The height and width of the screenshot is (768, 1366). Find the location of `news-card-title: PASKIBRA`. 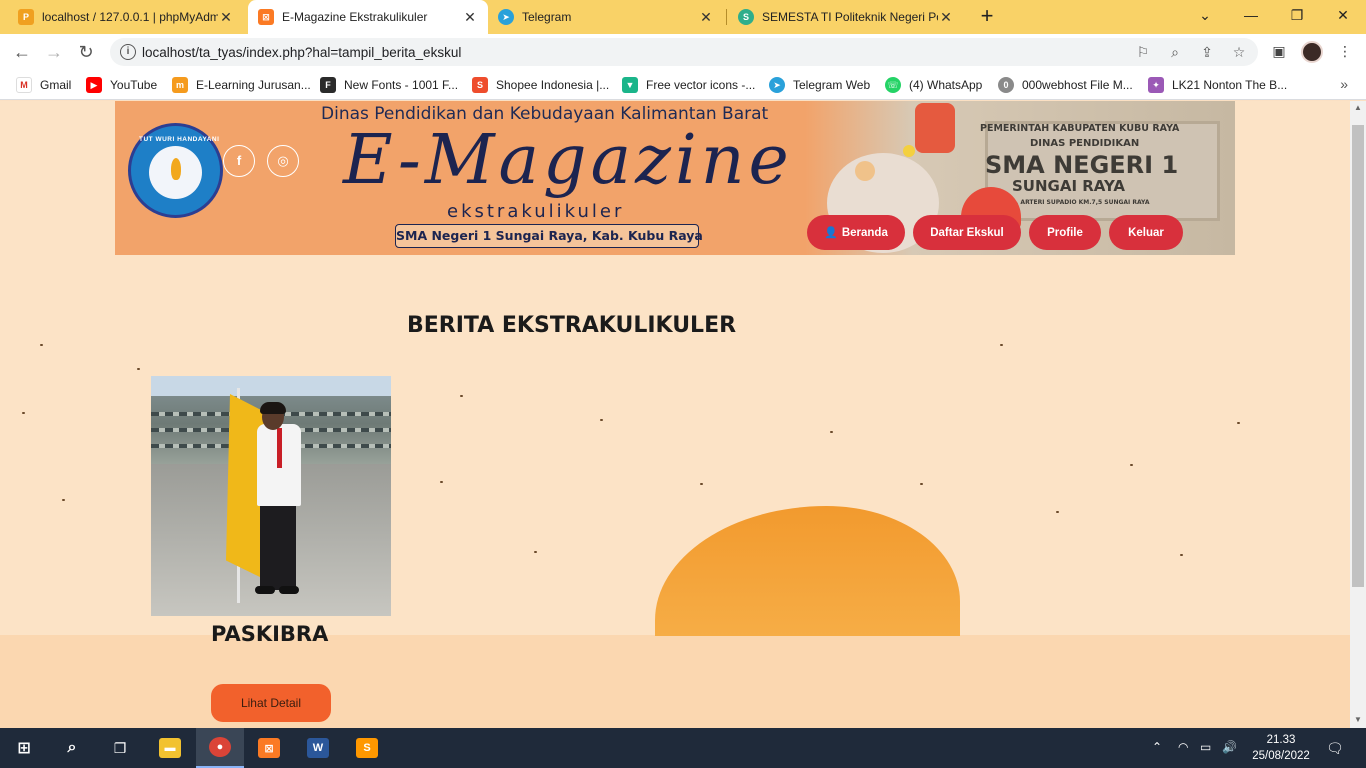

news-card-title: PASKIBRA is located at coordinates (270, 634).